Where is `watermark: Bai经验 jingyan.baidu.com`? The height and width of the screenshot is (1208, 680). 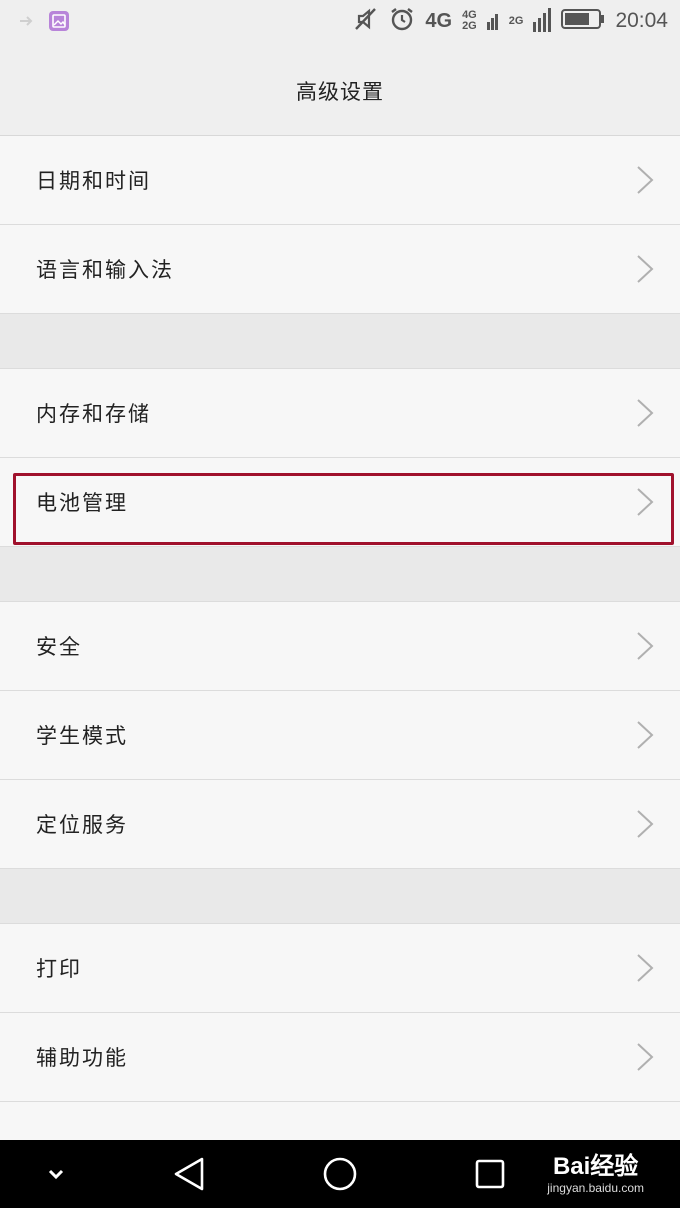 watermark: Bai经验 jingyan.baidu.com is located at coordinates (595, 1170).